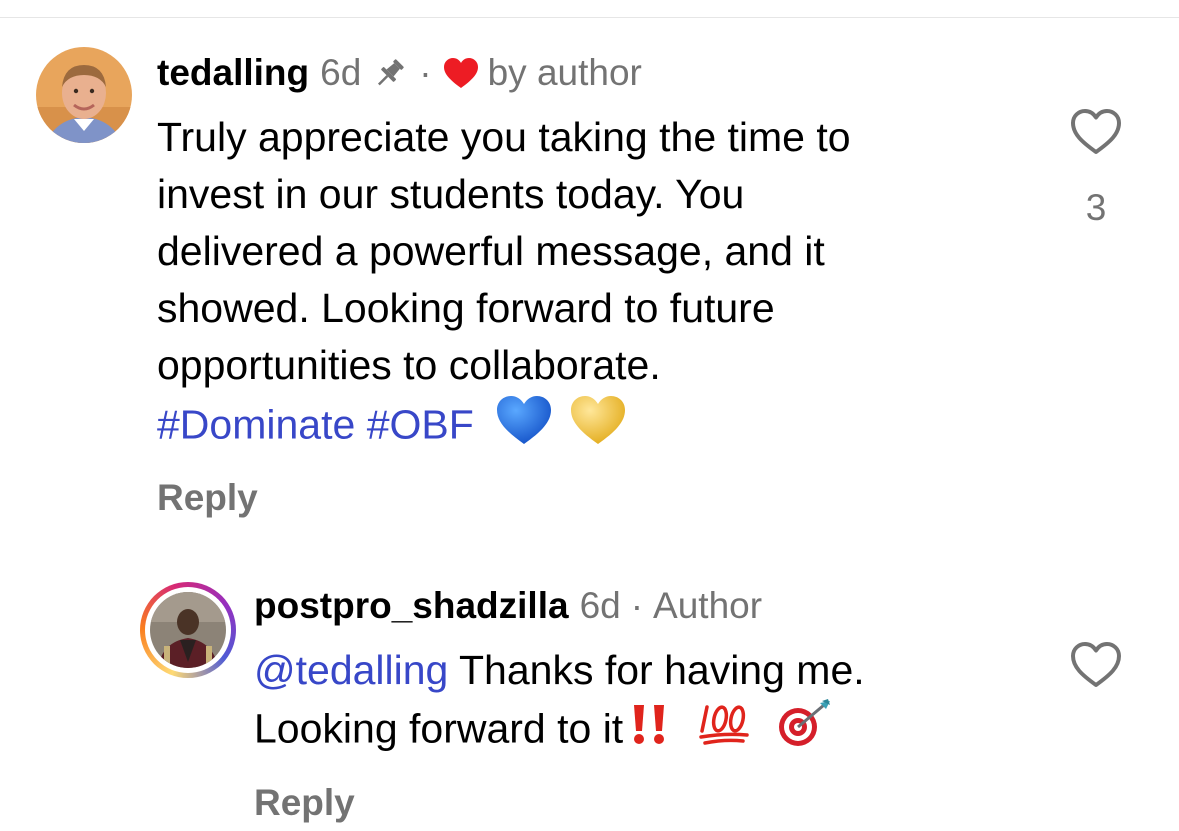  What do you see at coordinates (589, 17) in the screenshot?
I see `top-divider` at bounding box center [589, 17].